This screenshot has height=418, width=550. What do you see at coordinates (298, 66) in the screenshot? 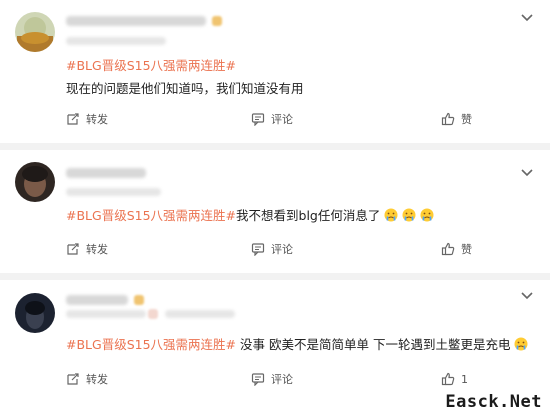
I see `post-content: #BLG晋级S15八强需两连胜#` at bounding box center [298, 66].